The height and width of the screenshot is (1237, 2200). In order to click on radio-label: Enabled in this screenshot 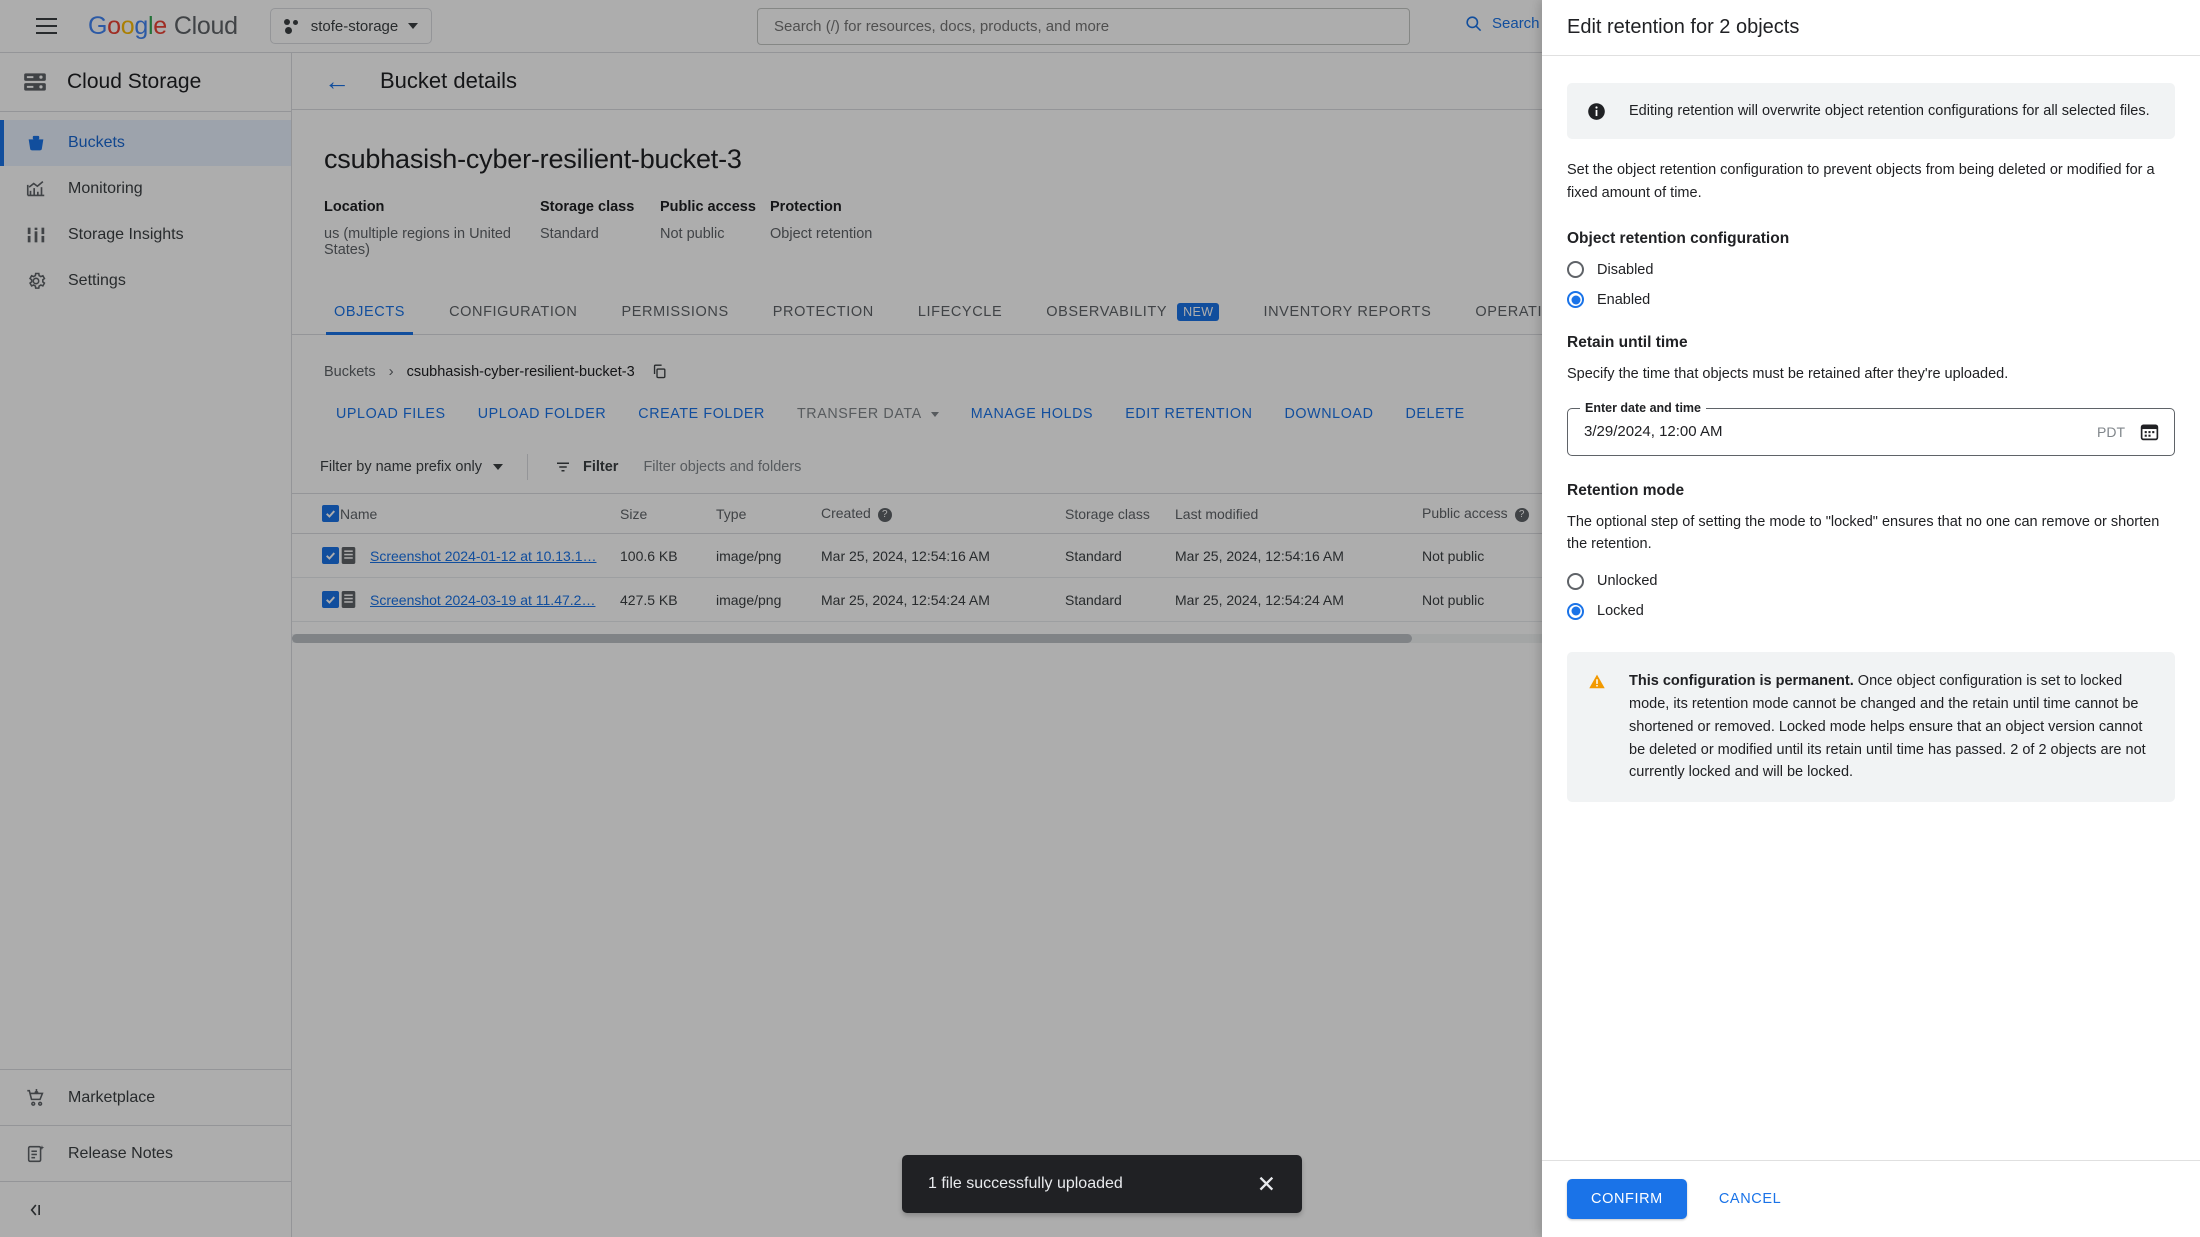, I will do `click(1624, 299)`.